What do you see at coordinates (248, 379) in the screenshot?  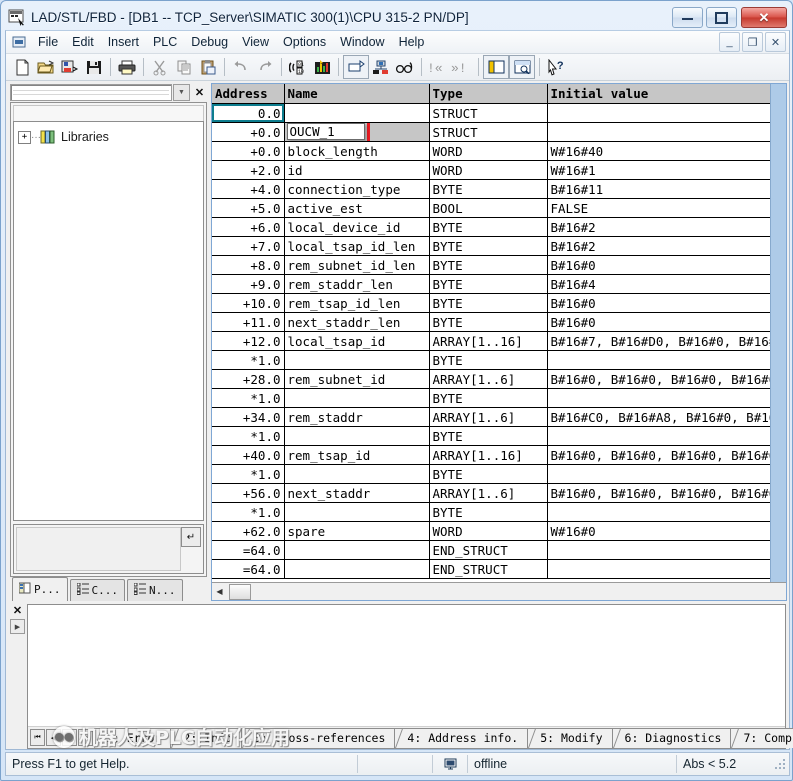 I see `cell-address: +28.0` at bounding box center [248, 379].